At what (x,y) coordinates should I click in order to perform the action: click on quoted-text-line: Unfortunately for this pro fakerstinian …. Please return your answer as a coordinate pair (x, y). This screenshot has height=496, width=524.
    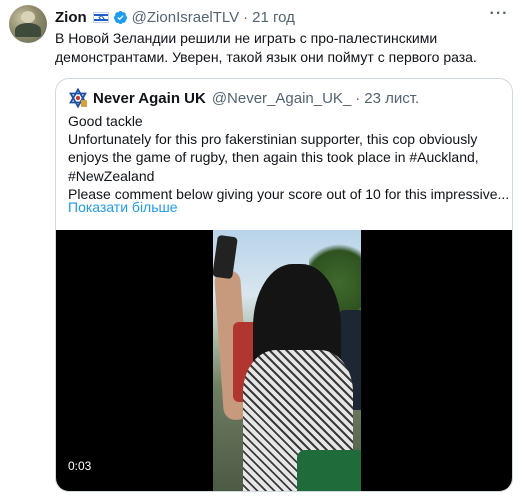
    Looking at the image, I should click on (273, 139).